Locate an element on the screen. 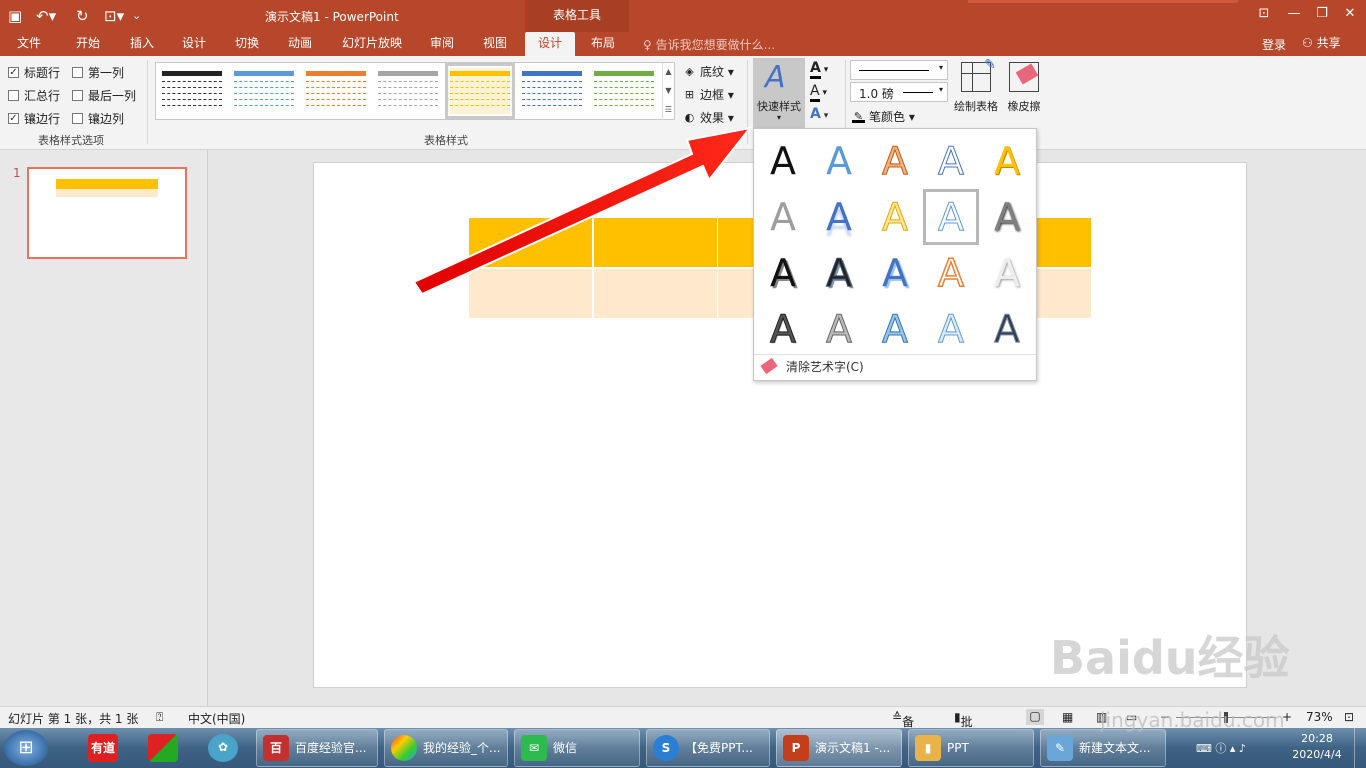 Image resolution: width=1366 pixels, height=768 pixels. pinned-flower-icon: ✿ is located at coordinates (226, 748).